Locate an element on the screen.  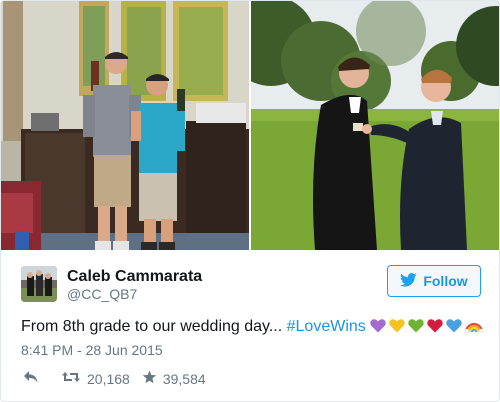
author-name: Caleb Cammarata is located at coordinates (134, 277).